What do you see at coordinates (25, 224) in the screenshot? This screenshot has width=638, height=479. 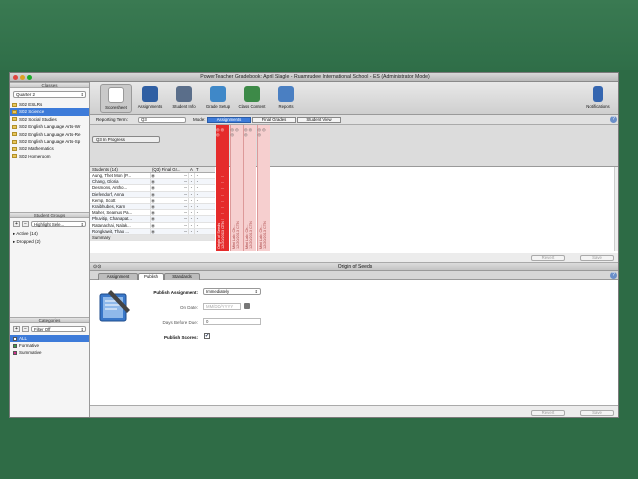 I see `remove-group-button: −` at bounding box center [25, 224].